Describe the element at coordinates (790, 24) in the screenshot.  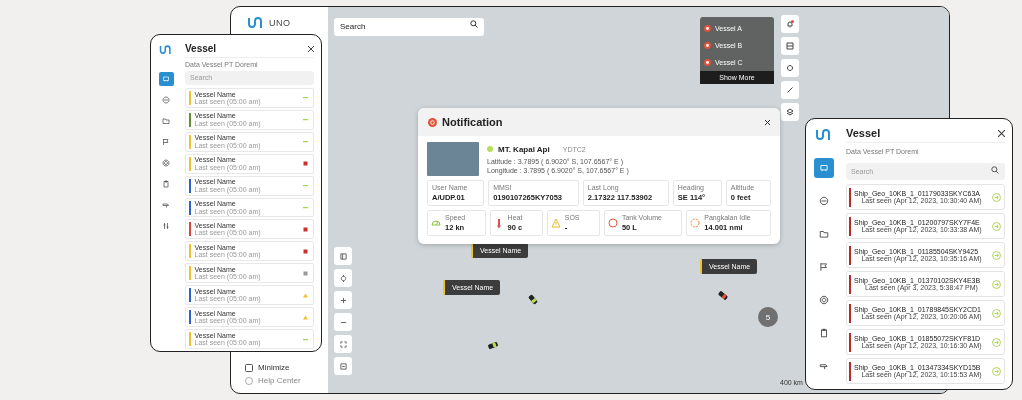
I see `notification-icon` at that location.